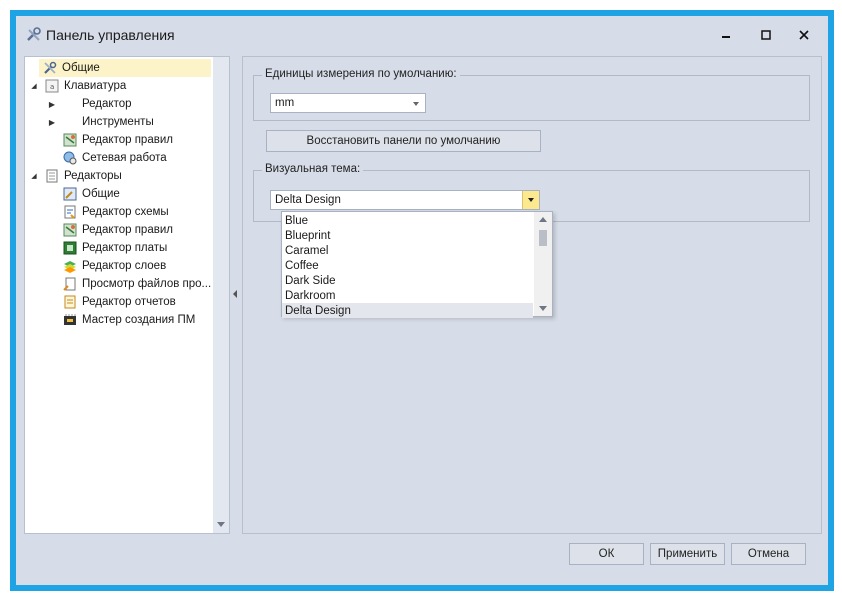 The height and width of the screenshot is (605, 842). Describe the element at coordinates (125, 212) in the screenshot. I see `tree-item-label: Редактор схемы` at that location.